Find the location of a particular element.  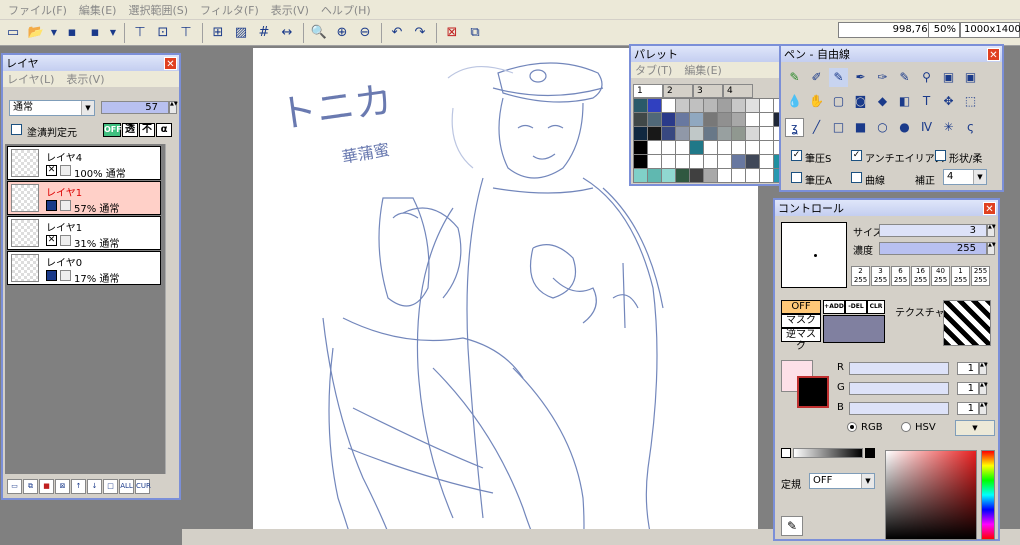

copy-icon: ⧉ is located at coordinates (475, 33).